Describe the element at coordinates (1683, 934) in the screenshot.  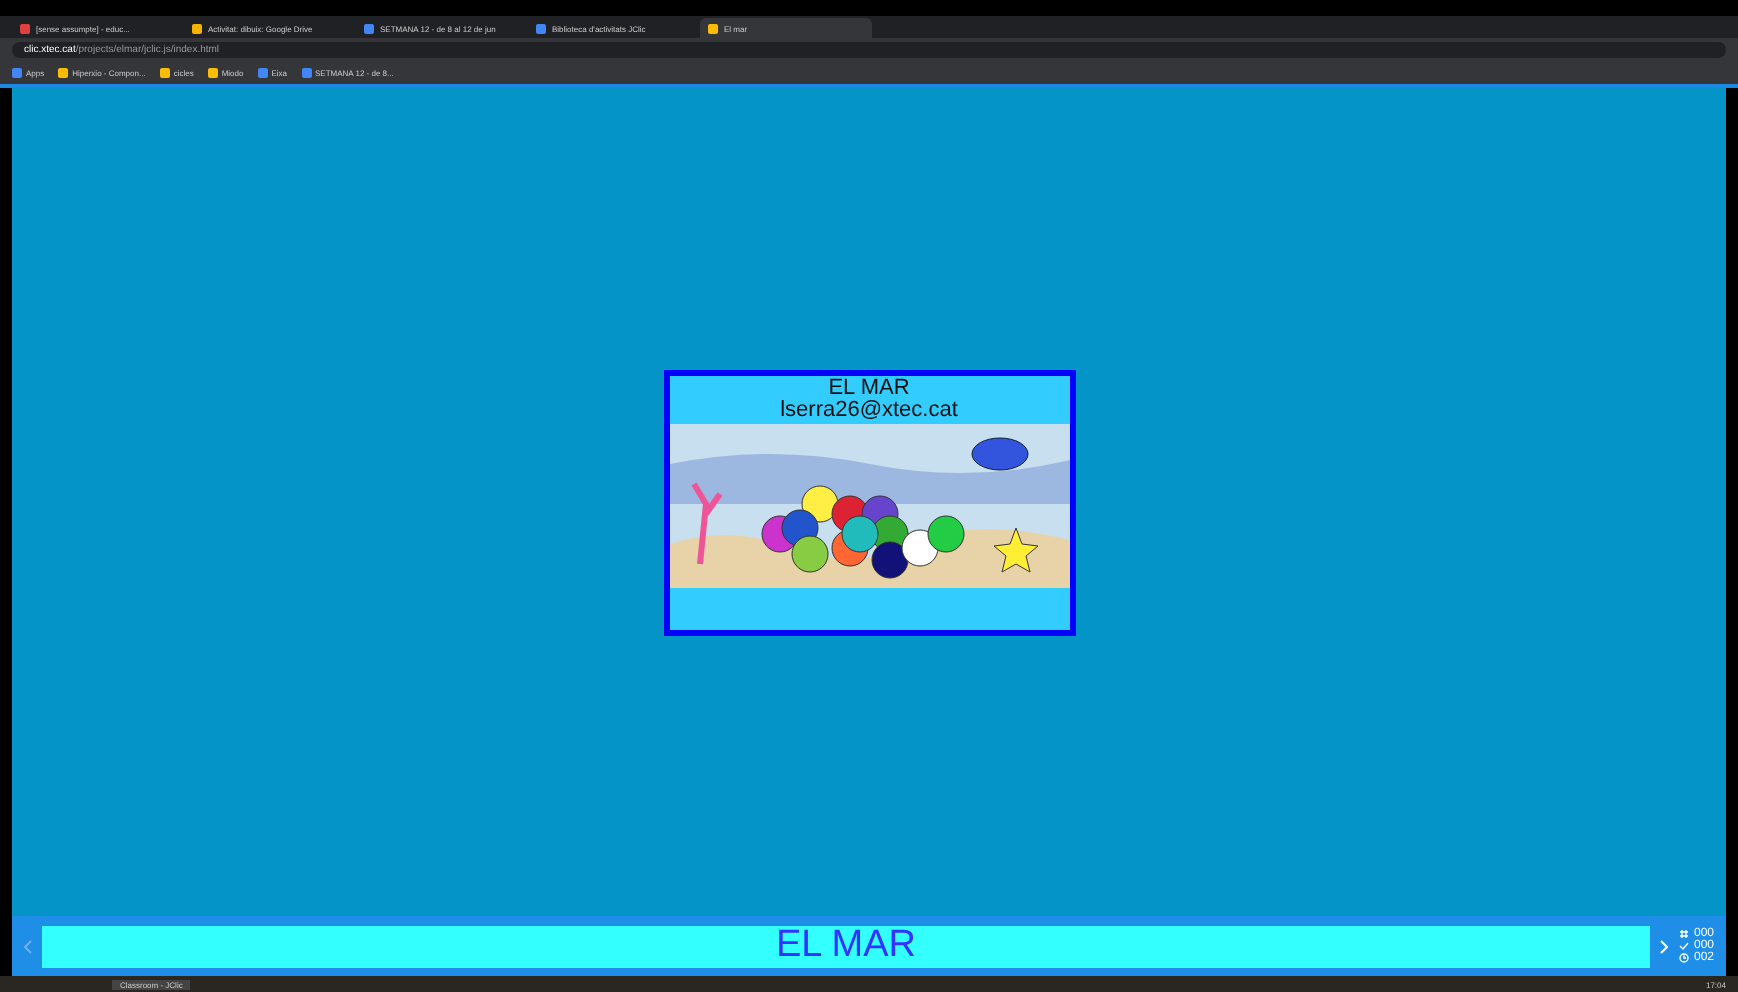
I see `hash-icon` at that location.